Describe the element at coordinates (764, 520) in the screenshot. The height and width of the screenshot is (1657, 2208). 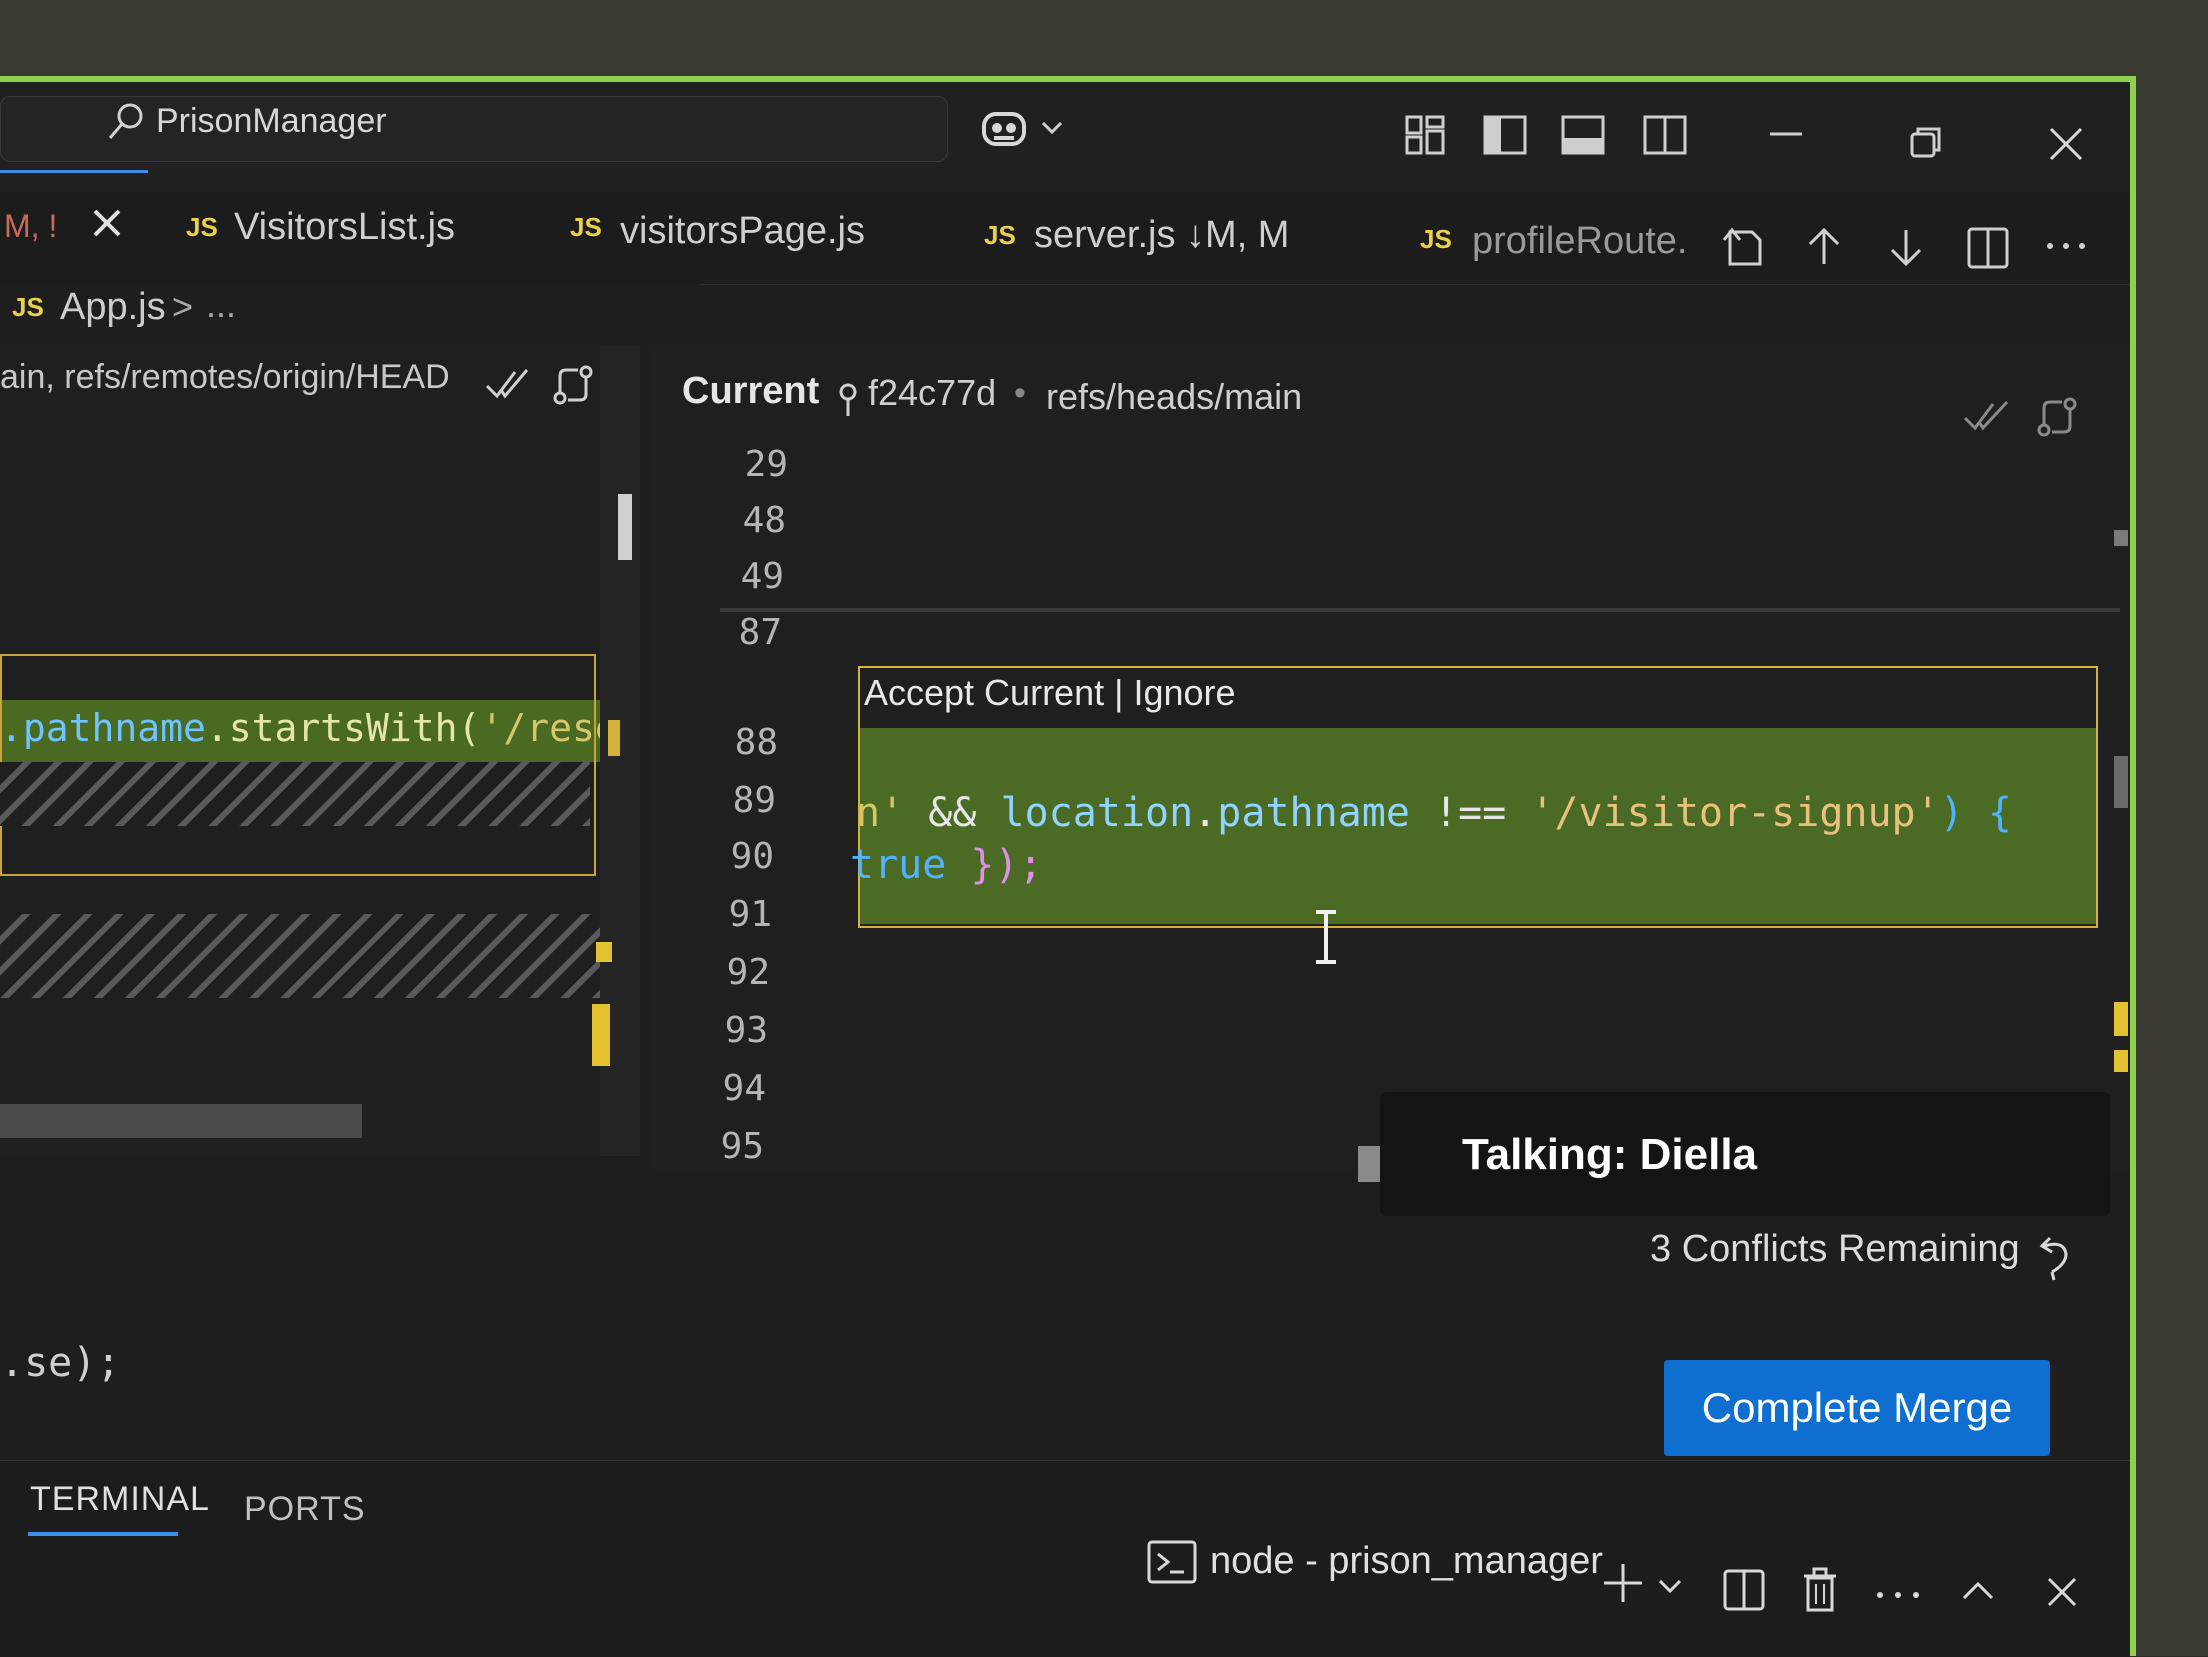
I see `line-number: 48` at that location.